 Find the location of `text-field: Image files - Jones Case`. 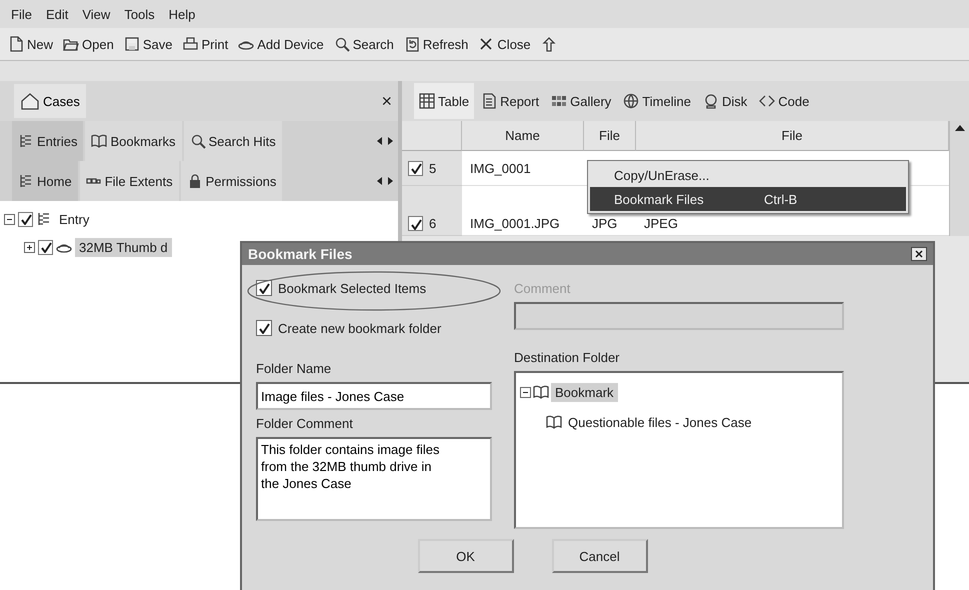

text-field: Image files - Jones Case is located at coordinates (374, 396).